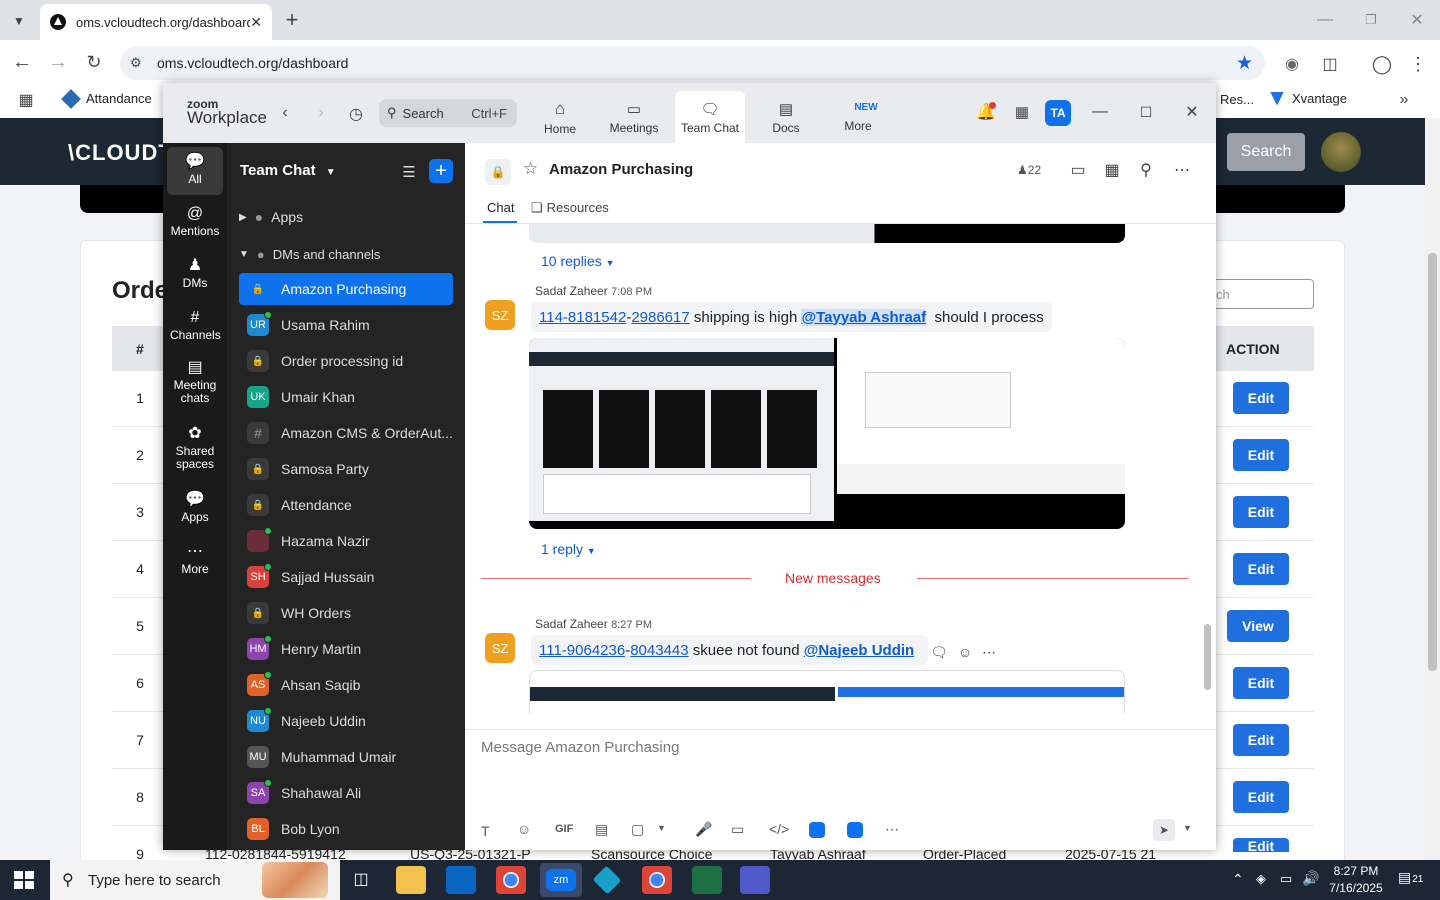 Image resolution: width=1440 pixels, height=900 pixels. I want to click on channel-more-icon: ⋯, so click(1182, 170).